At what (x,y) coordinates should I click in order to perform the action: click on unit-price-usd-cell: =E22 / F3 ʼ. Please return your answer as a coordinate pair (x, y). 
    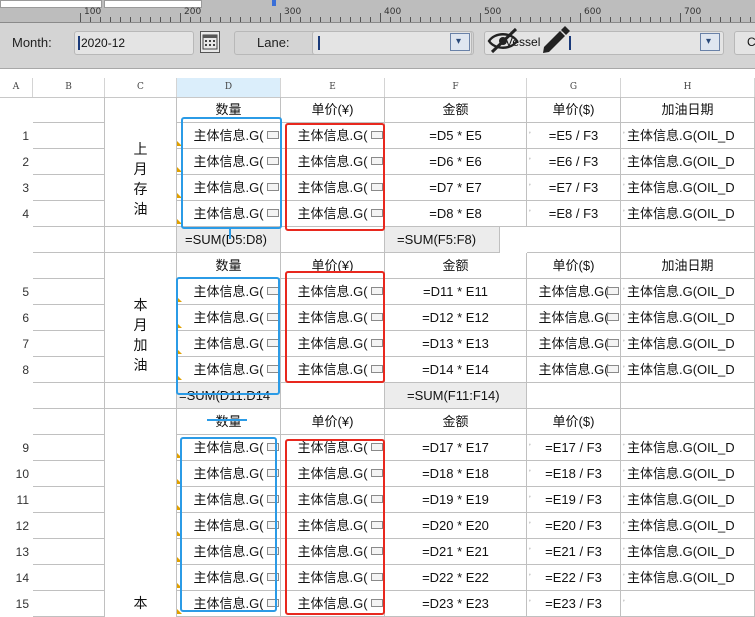
    Looking at the image, I should click on (574, 578).